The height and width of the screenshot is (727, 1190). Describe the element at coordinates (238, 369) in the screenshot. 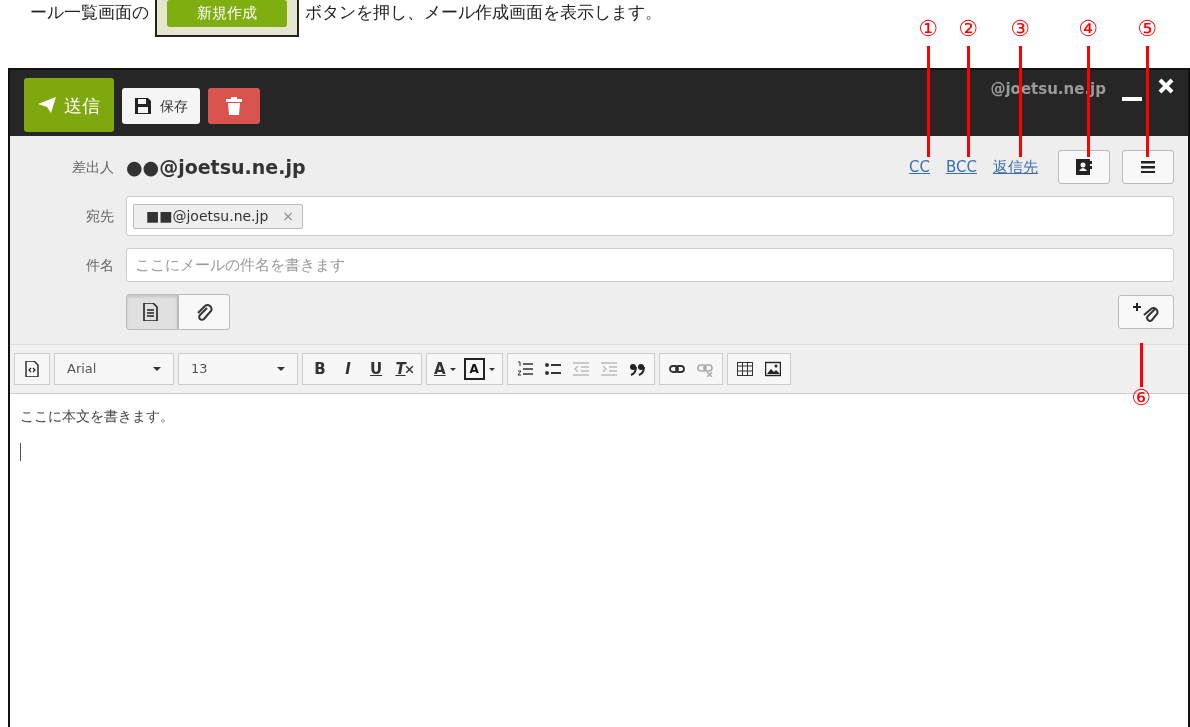

I see `font-size-dropdown: 13` at that location.